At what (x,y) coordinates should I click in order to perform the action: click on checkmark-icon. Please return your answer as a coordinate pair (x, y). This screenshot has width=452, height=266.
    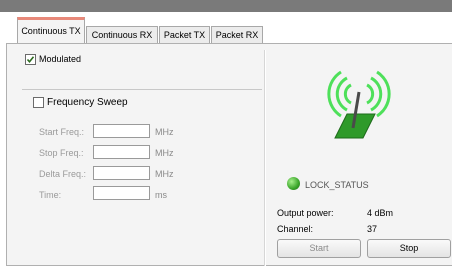
    Looking at the image, I should click on (30, 60).